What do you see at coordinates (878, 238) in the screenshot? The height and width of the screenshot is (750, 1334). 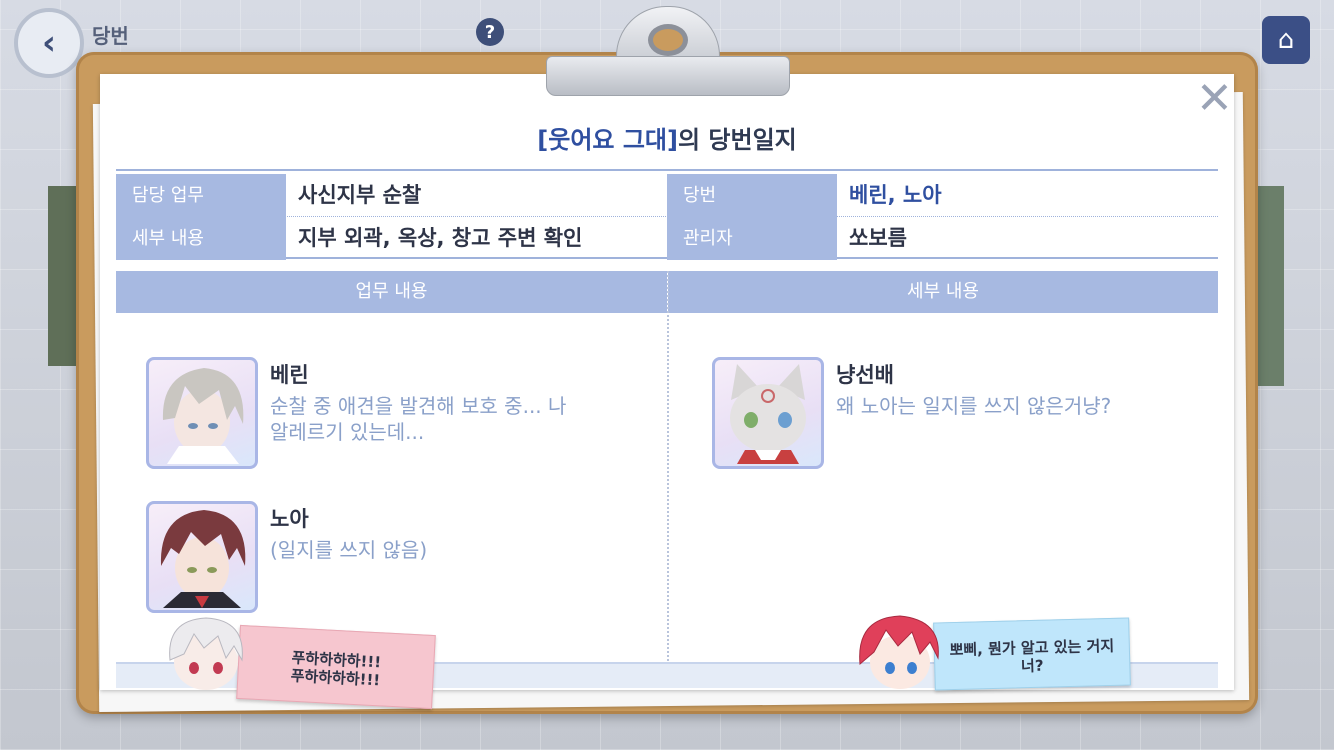 I see `manager-value: 쏘보름` at bounding box center [878, 238].